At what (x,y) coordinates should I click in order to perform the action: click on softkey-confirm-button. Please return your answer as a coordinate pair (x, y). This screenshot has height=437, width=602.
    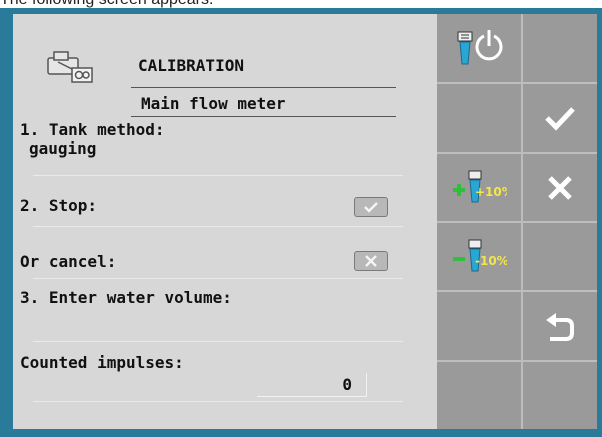
    Looking at the image, I should click on (560, 118).